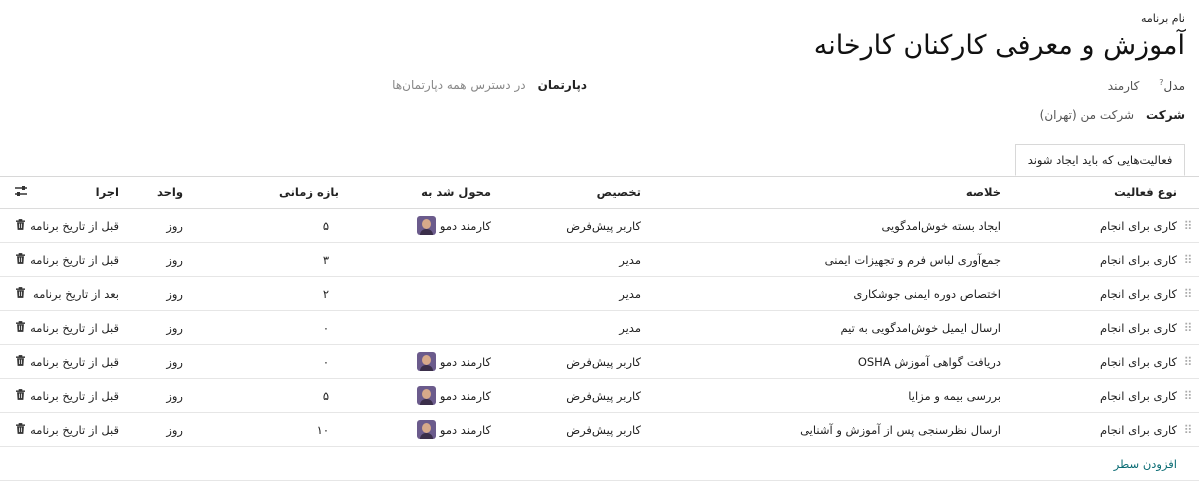 The width and height of the screenshot is (1199, 481). I want to click on sliders-icon, so click(21, 191).